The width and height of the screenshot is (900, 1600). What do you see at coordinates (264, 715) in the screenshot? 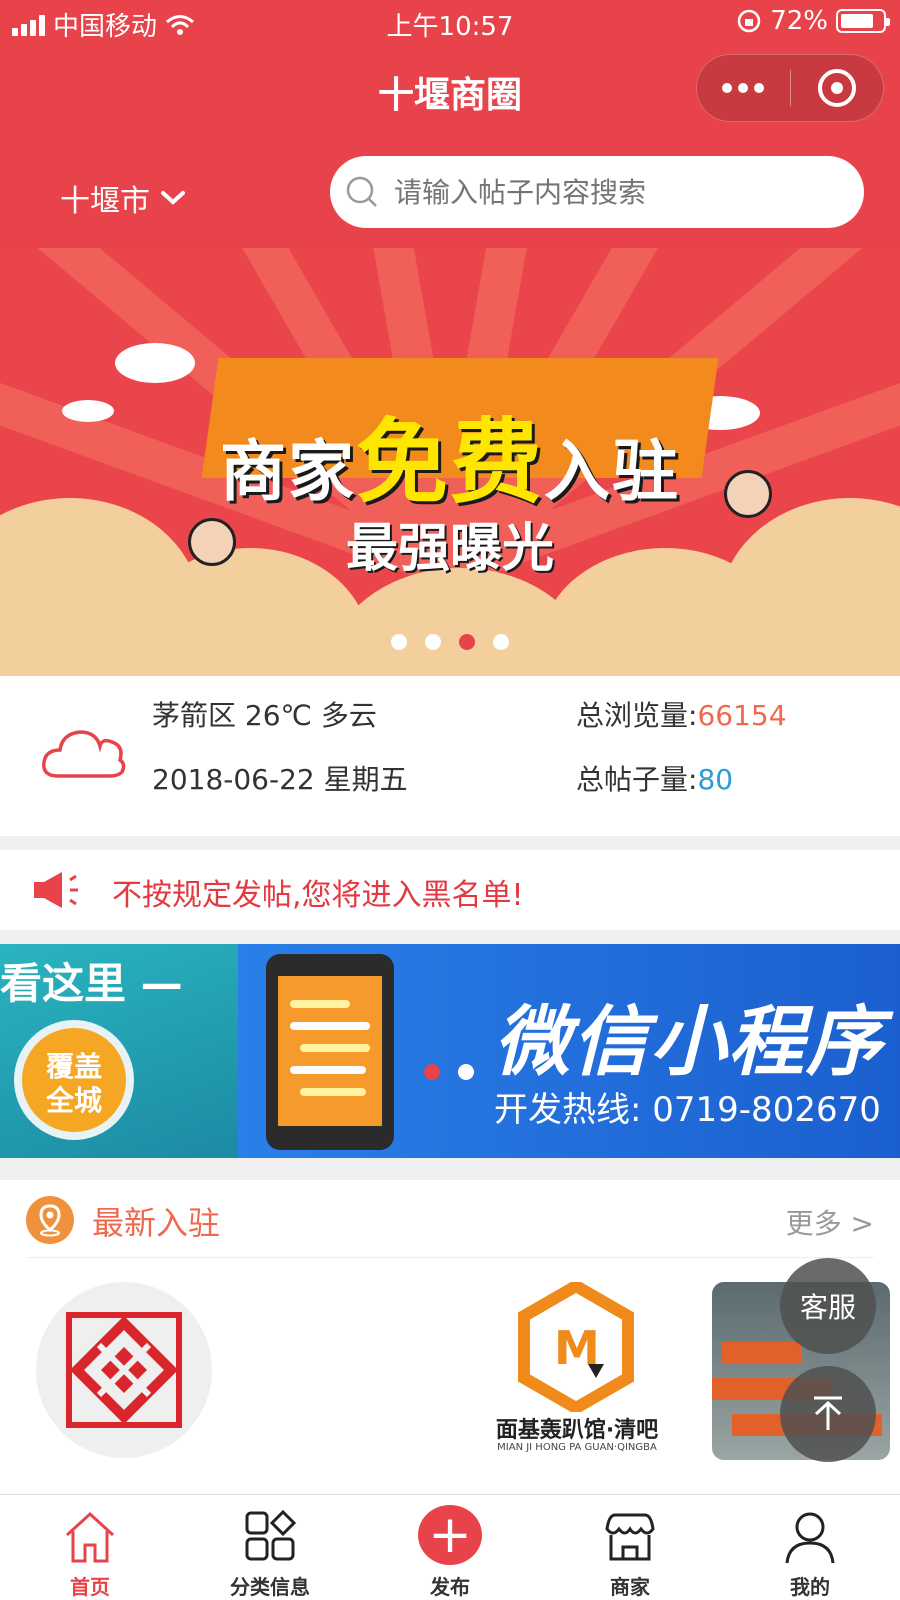
I see `weather-location: 茅箭区 26℃ 多云` at bounding box center [264, 715].